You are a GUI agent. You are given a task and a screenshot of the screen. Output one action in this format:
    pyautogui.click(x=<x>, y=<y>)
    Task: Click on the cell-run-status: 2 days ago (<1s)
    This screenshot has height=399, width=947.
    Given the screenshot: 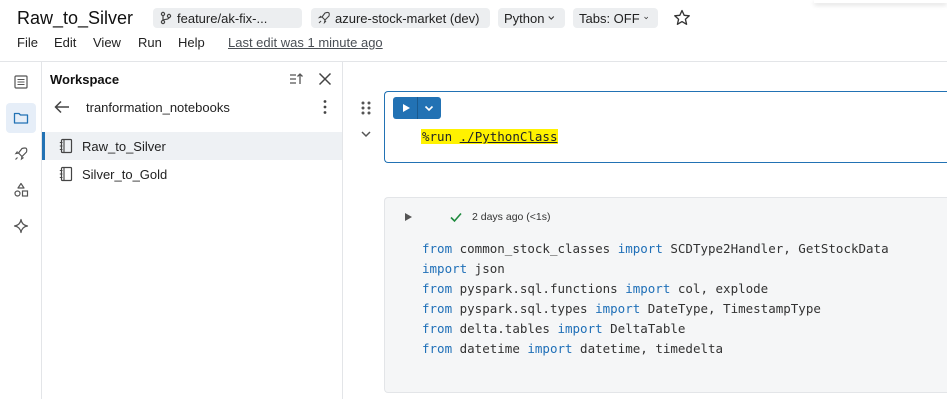 What is the action you would take?
    pyautogui.click(x=511, y=217)
    